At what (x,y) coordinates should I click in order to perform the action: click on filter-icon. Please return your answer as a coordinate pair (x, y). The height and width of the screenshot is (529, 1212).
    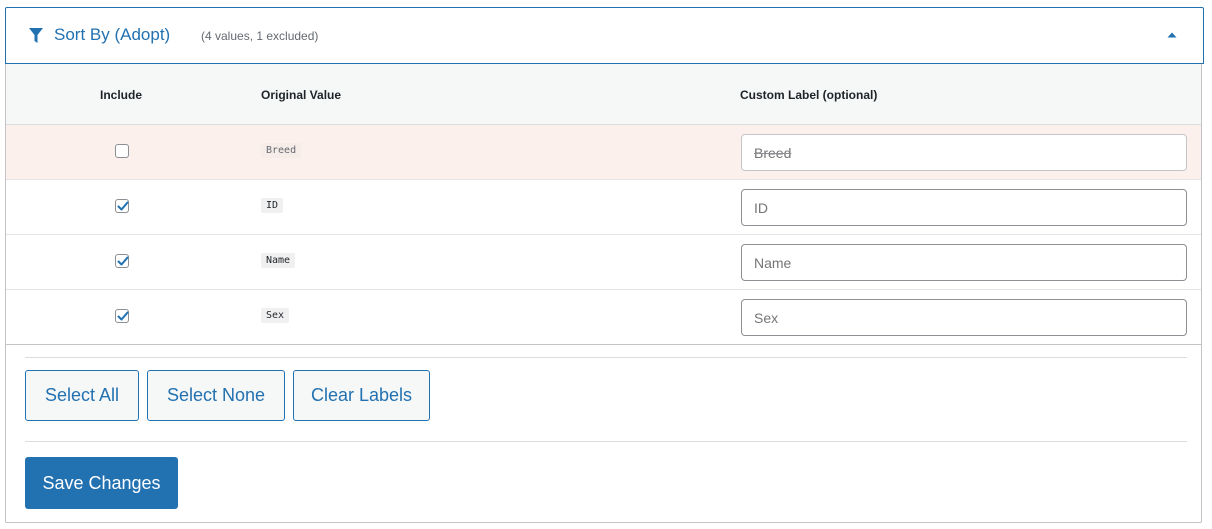
    Looking at the image, I should click on (36, 35).